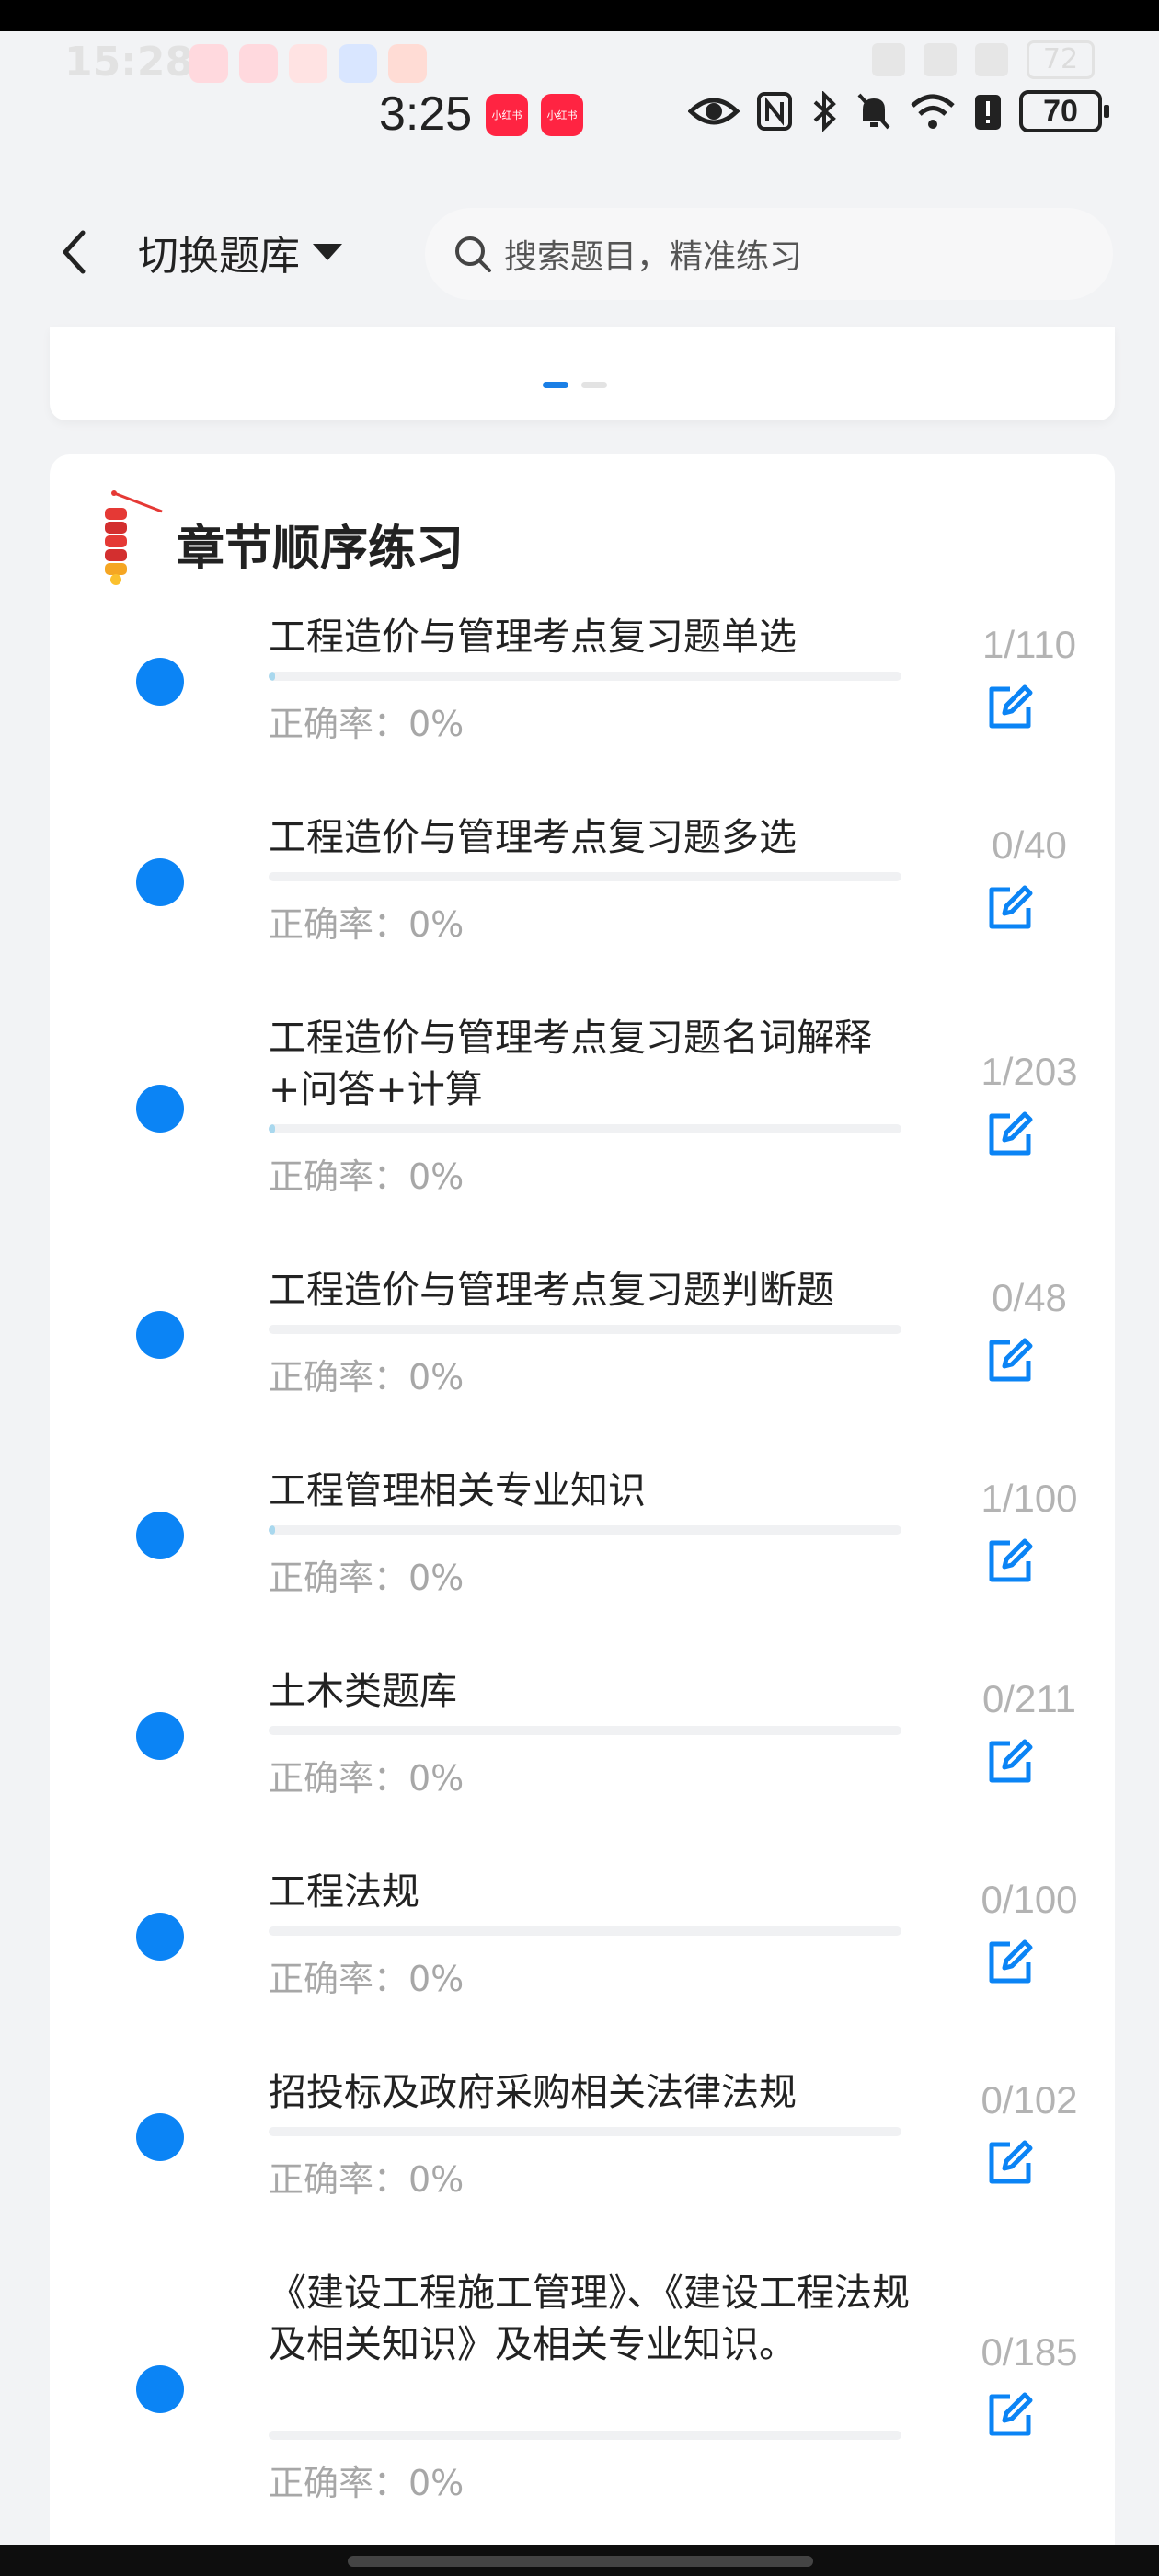  What do you see at coordinates (1029, 1698) in the screenshot?
I see `chapter-count: 0/211` at bounding box center [1029, 1698].